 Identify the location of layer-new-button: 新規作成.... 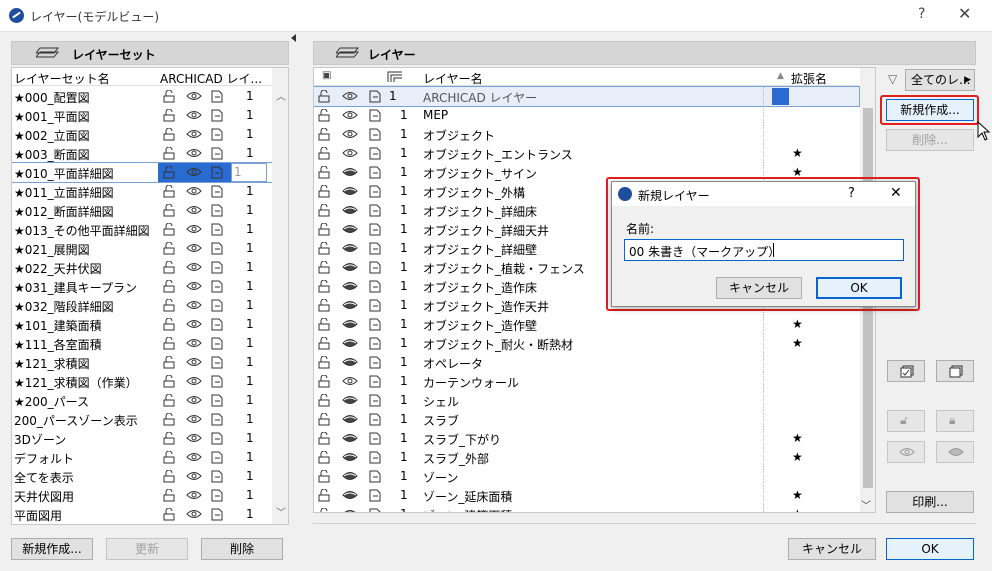
(930, 110).